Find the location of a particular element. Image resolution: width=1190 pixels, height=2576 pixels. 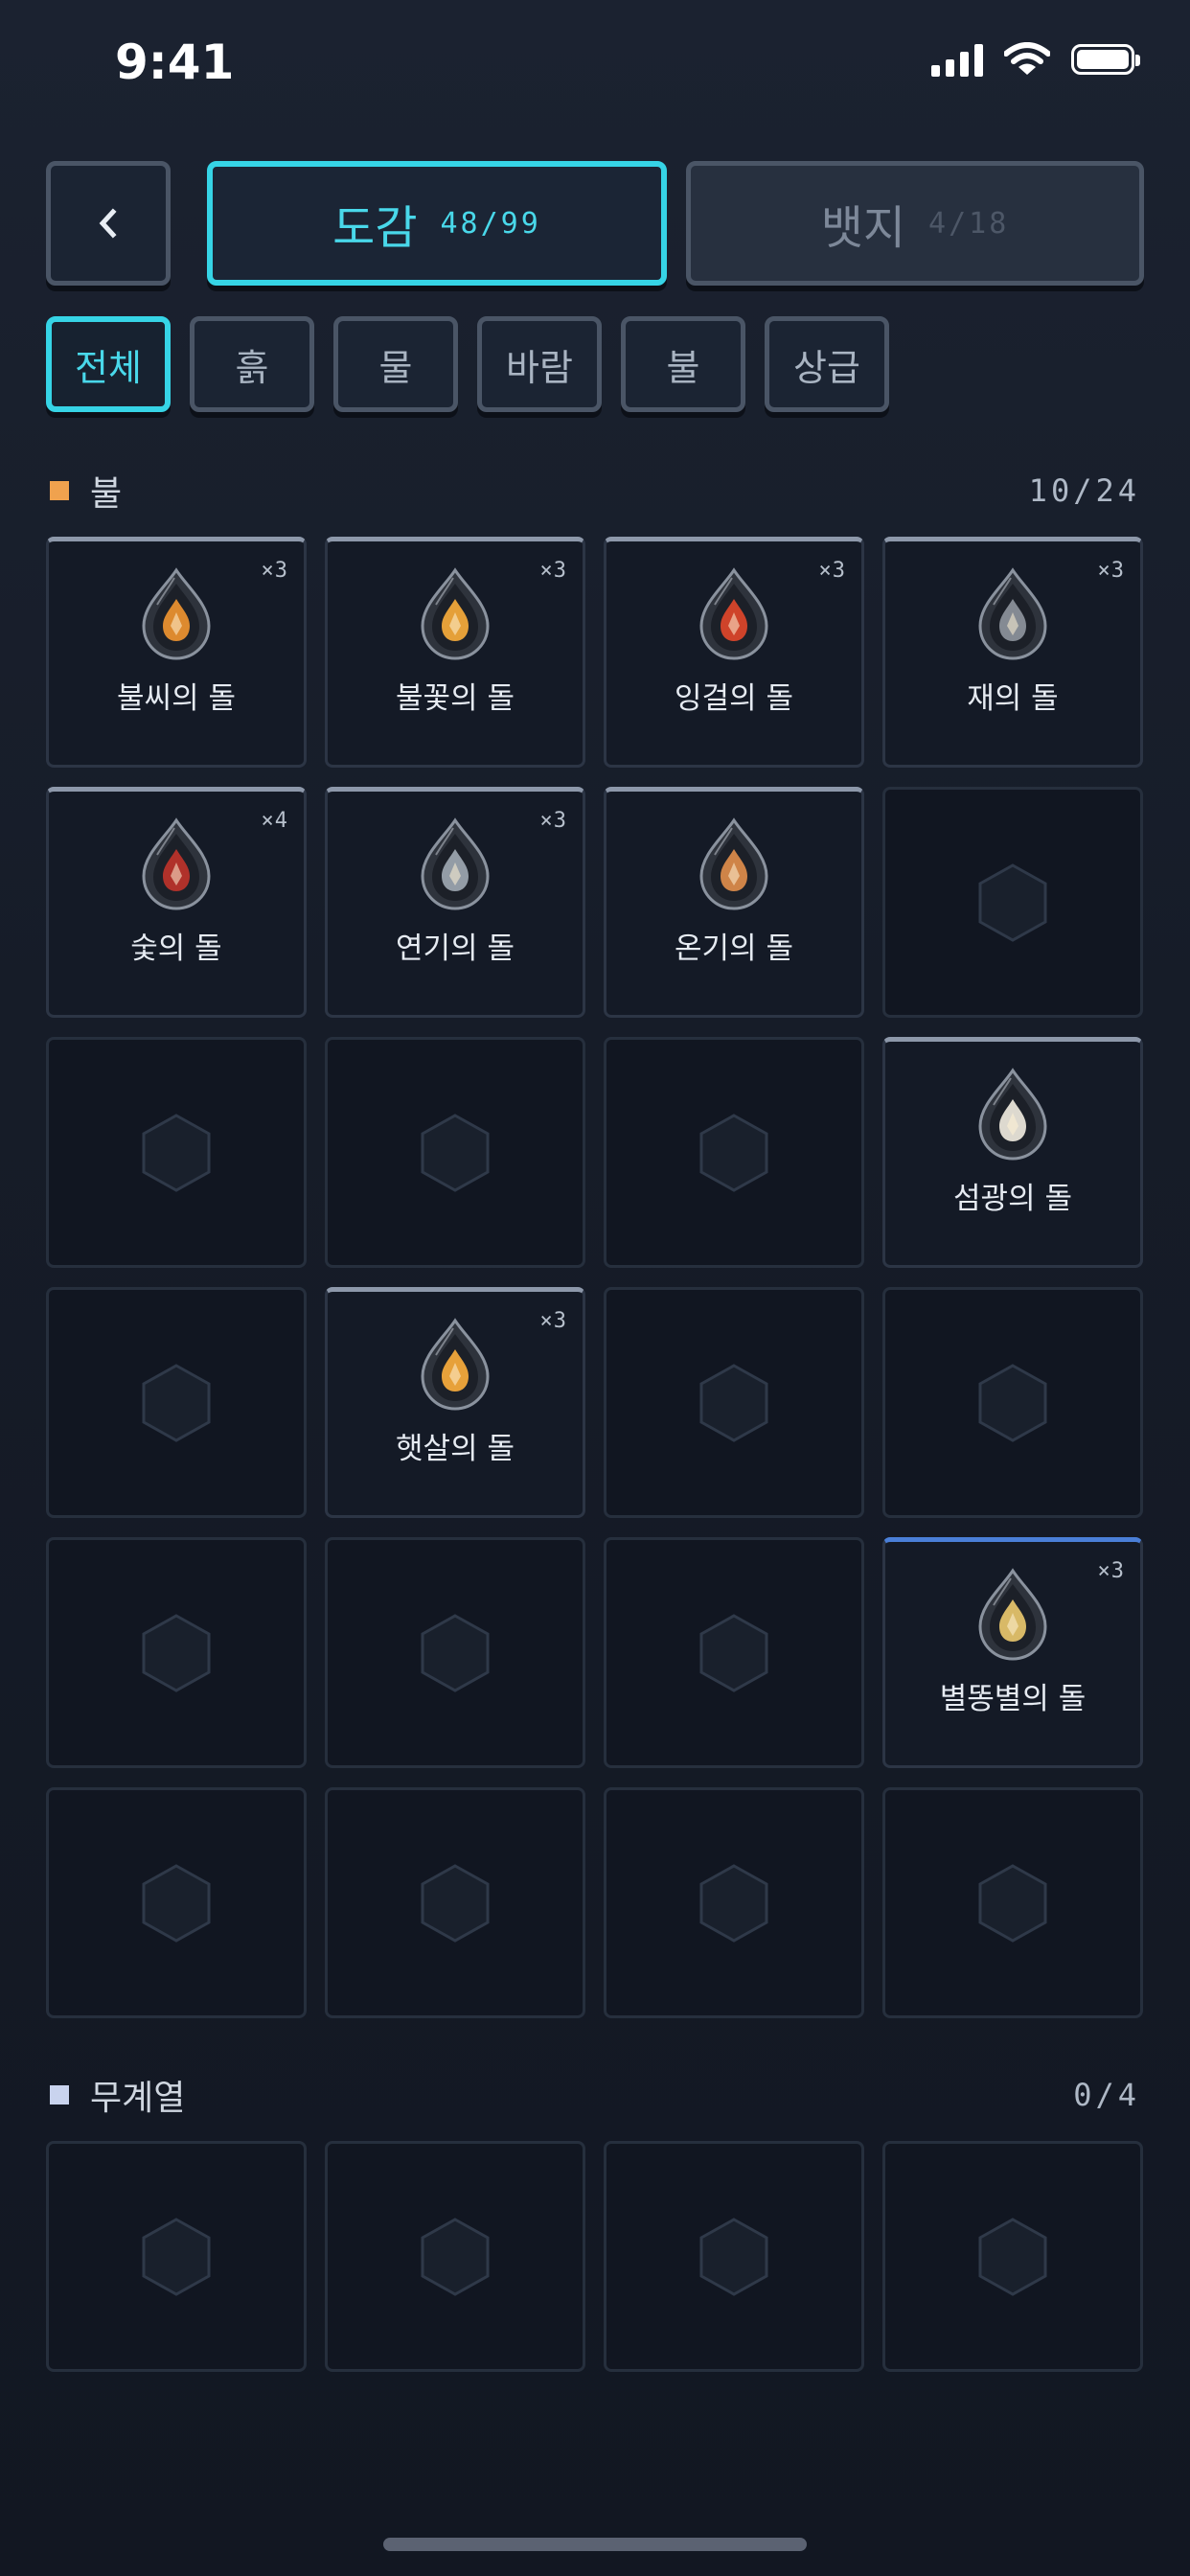

stone-name: 연기의 돌 is located at coordinates (456, 949).